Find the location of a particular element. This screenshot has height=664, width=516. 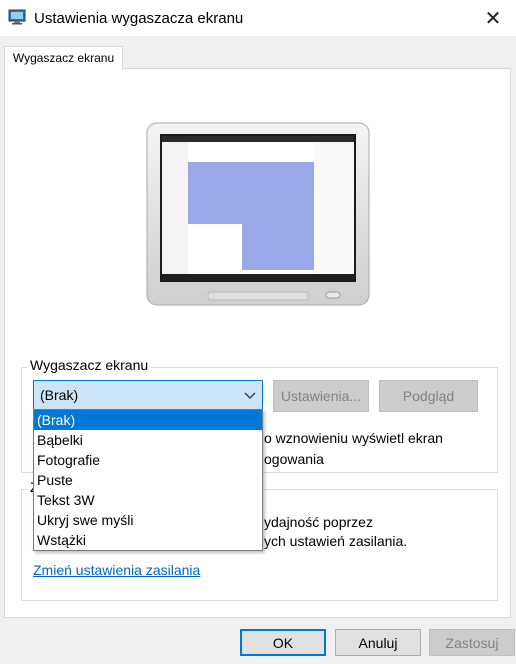

dropdown-option: Tekst 3W is located at coordinates (148, 500).